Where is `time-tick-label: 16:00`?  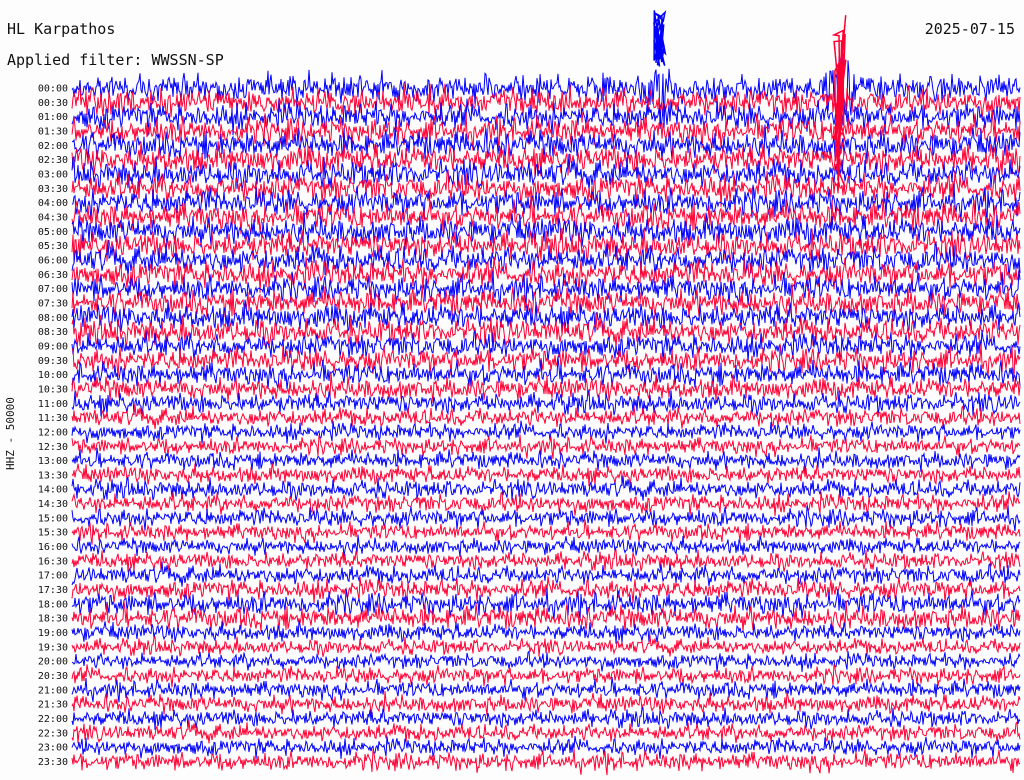 time-tick-label: 16:00 is located at coordinates (53, 547).